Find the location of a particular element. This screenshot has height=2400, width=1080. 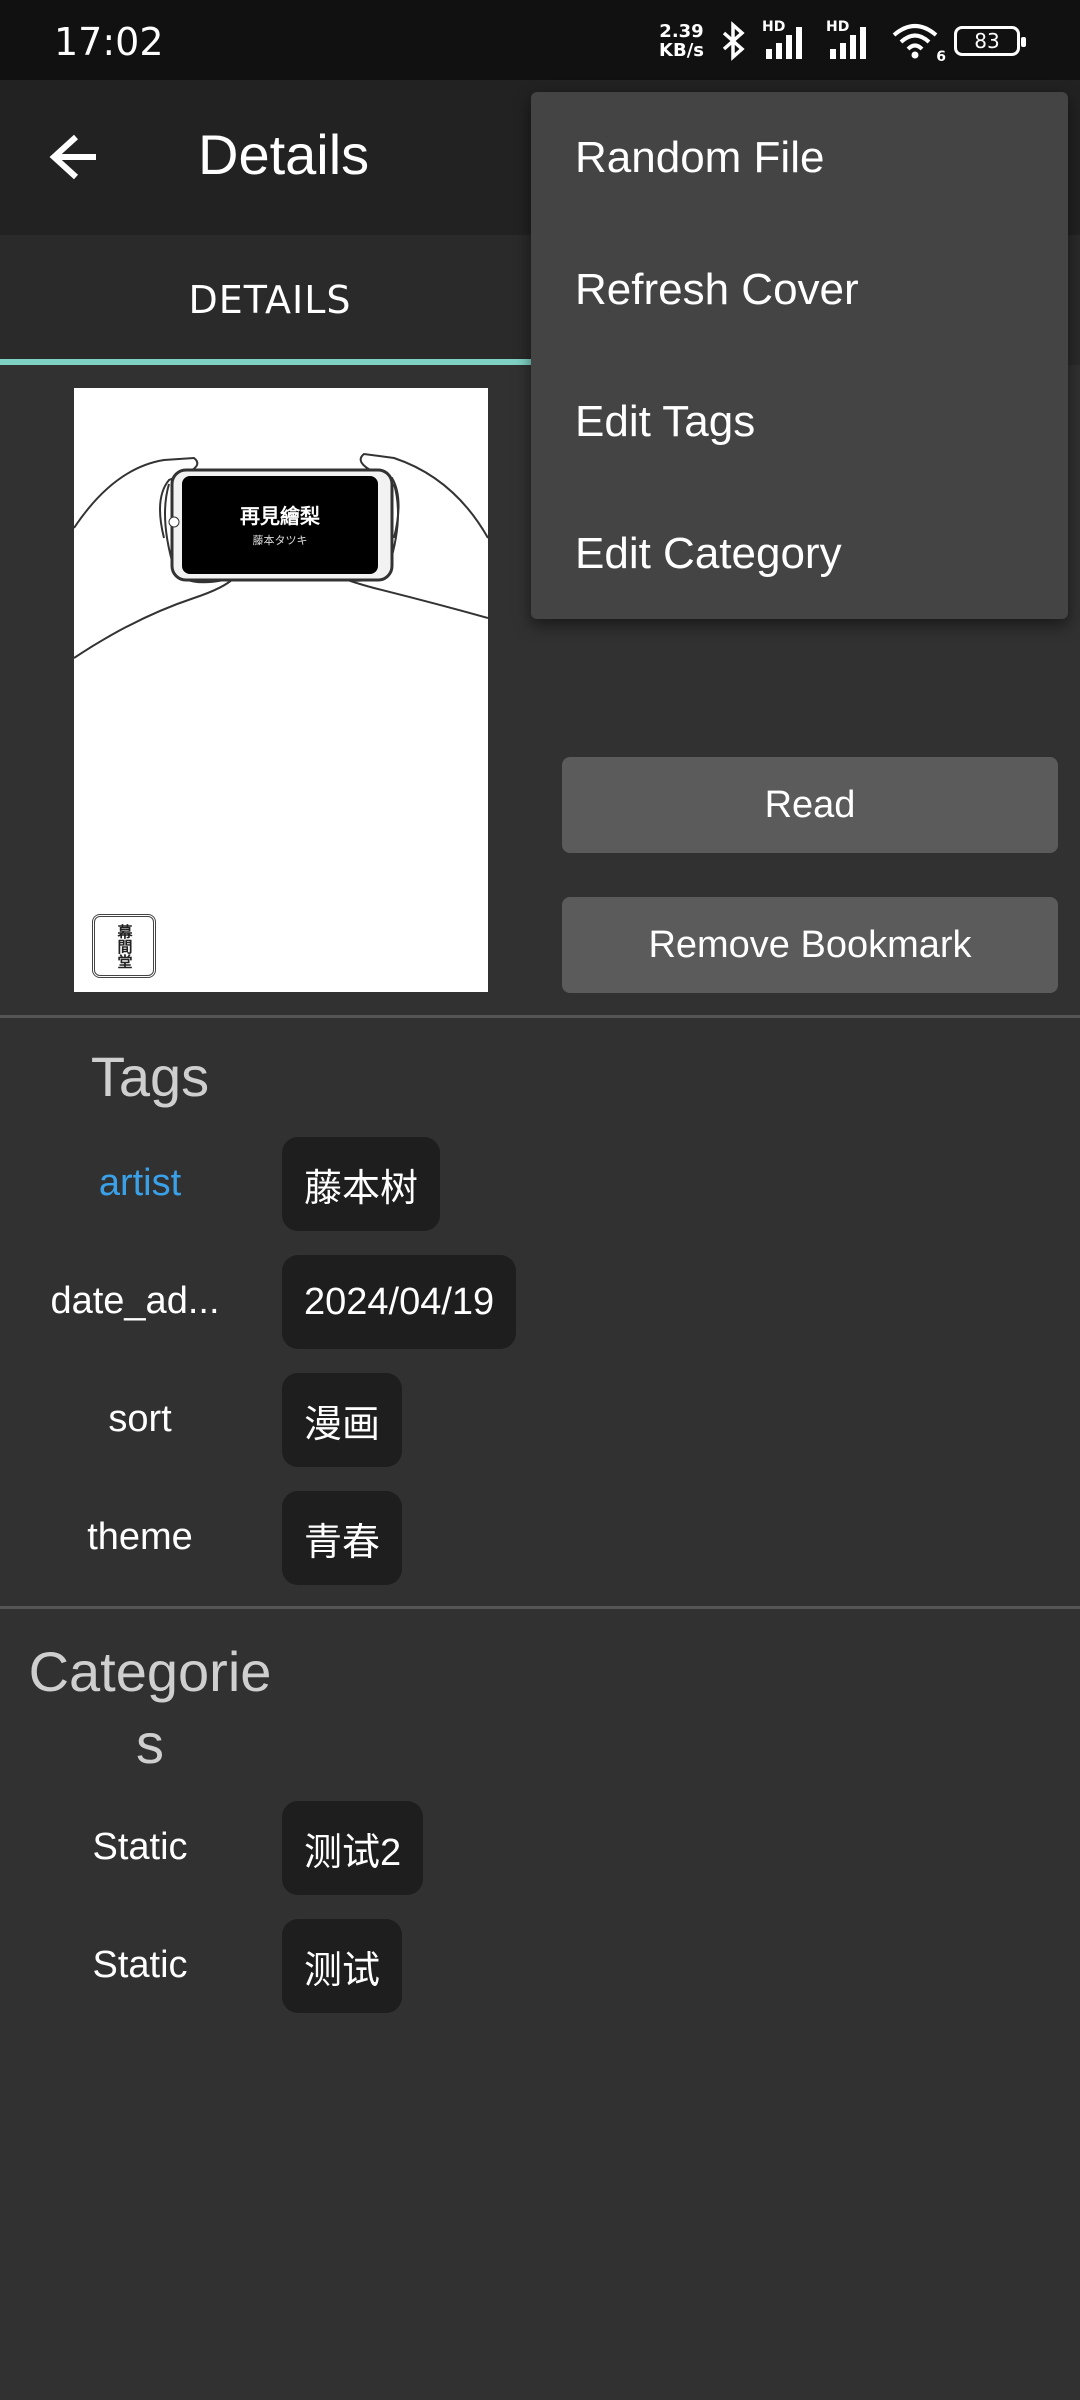

category-value-chip: 测试 is located at coordinates (342, 1966).